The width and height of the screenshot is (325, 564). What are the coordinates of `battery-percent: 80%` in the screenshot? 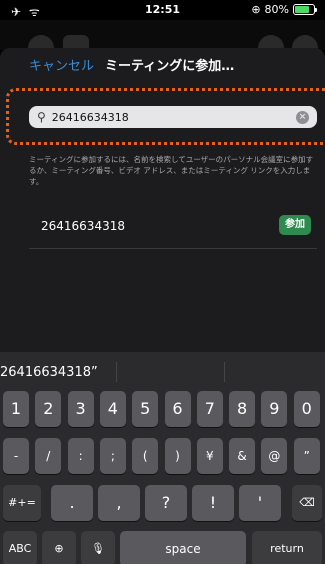 It's located at (276, 9).